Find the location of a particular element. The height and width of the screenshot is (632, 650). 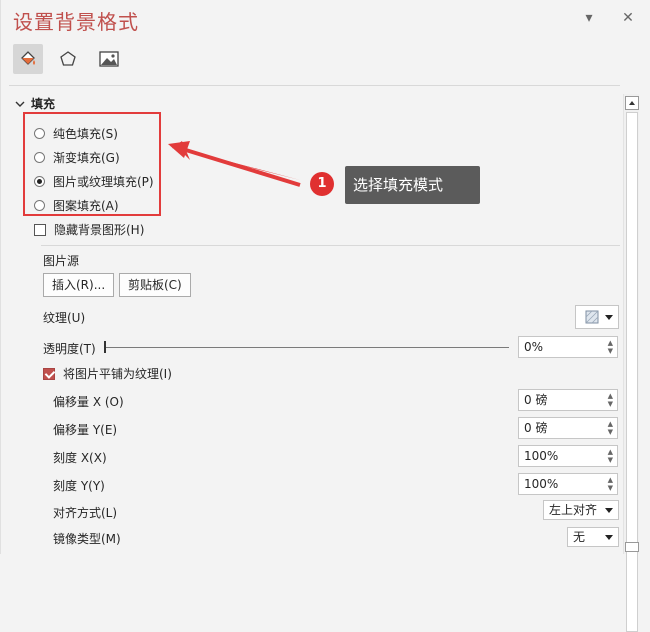

transparency-value: 0% is located at coordinates (534, 347).